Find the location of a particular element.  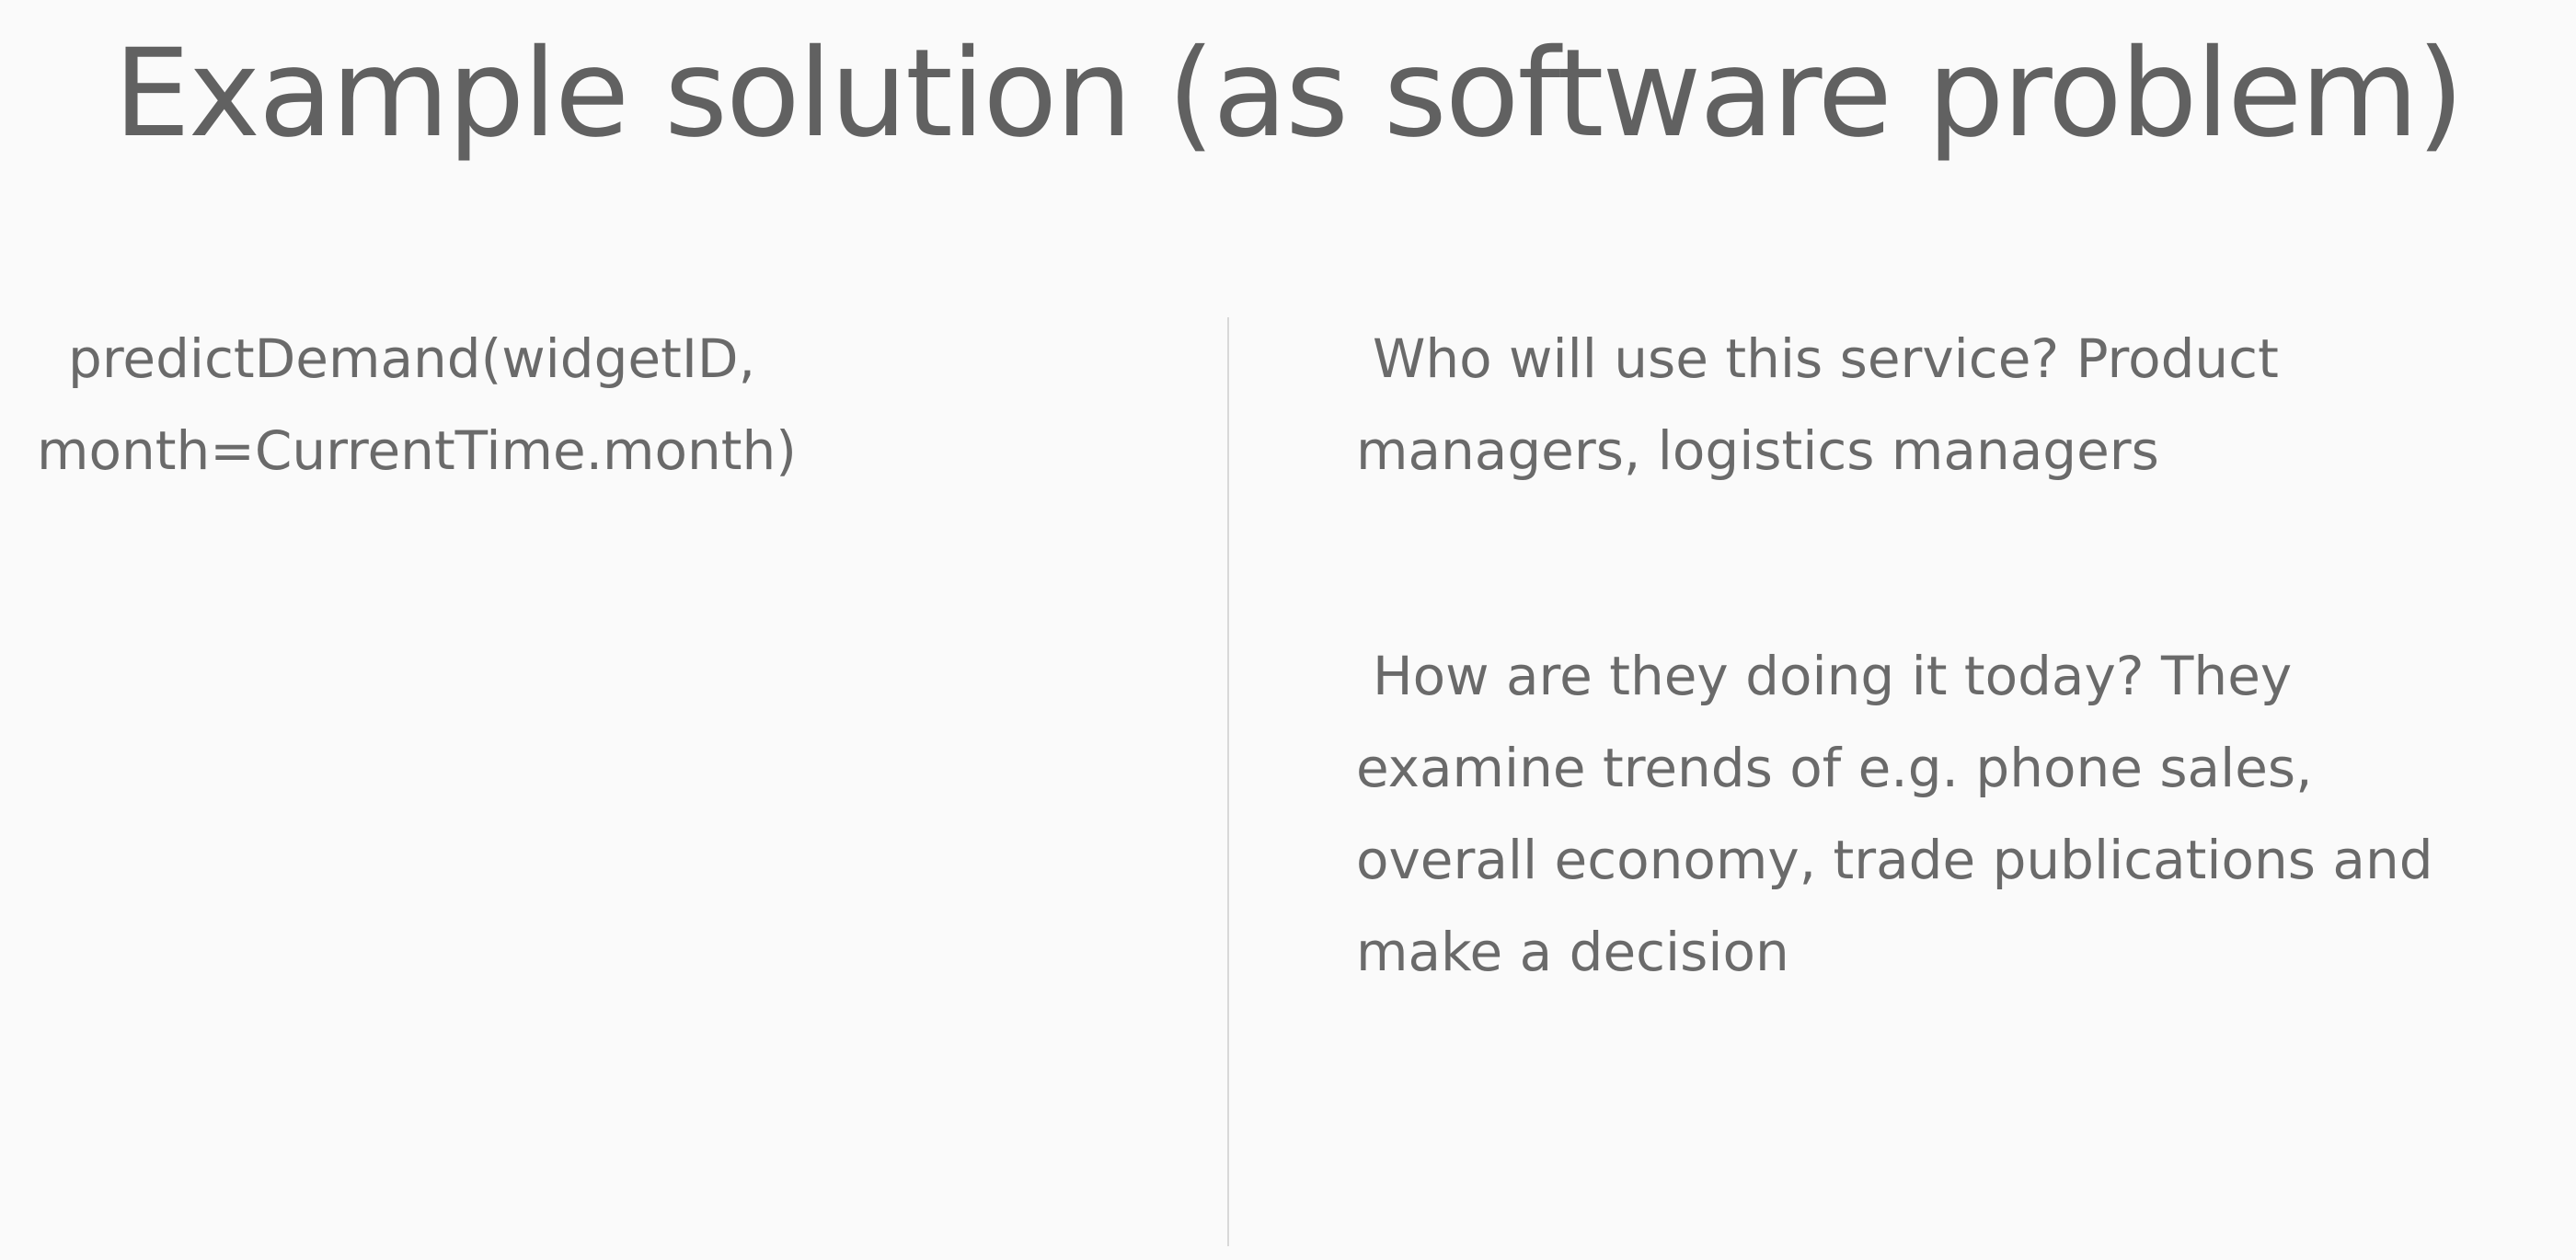

text-line: managers, logistics managers is located at coordinates (1757, 450).